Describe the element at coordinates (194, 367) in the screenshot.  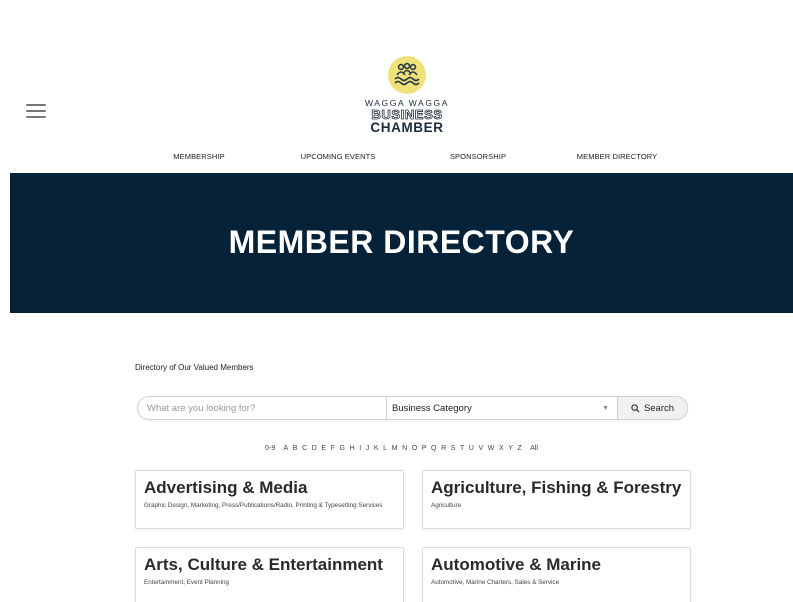
I see `directory-label: Directory of Our Valued Members` at that location.